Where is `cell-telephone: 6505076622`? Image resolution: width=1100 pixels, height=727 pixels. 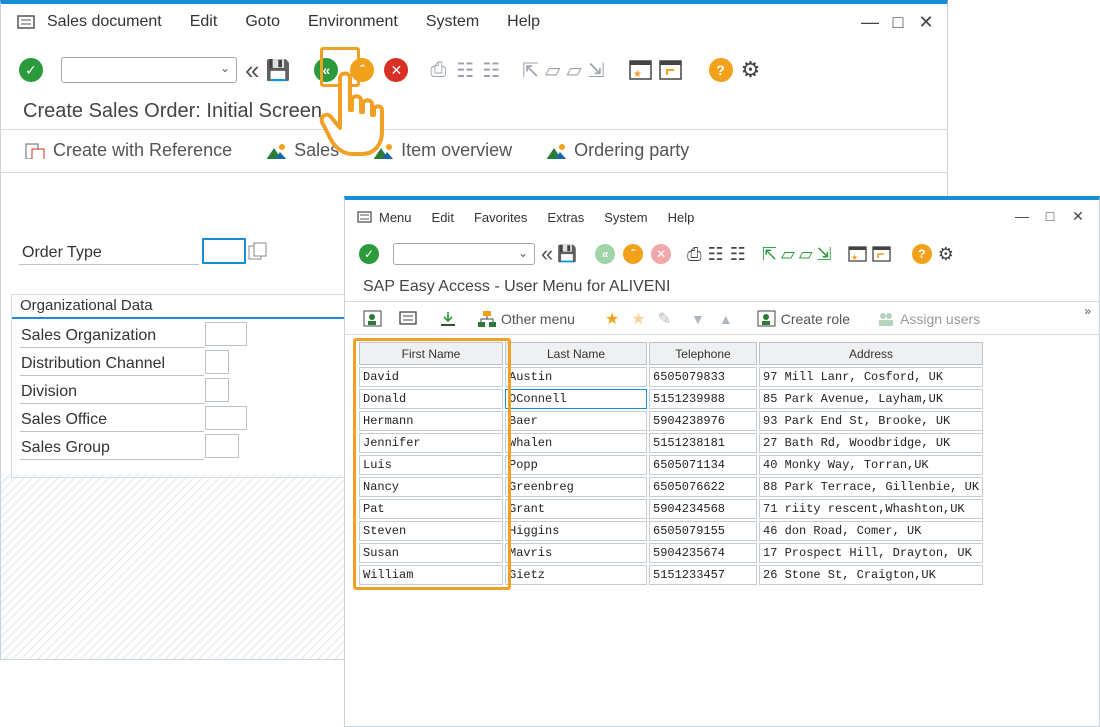
cell-telephone: 6505076622 is located at coordinates (703, 487).